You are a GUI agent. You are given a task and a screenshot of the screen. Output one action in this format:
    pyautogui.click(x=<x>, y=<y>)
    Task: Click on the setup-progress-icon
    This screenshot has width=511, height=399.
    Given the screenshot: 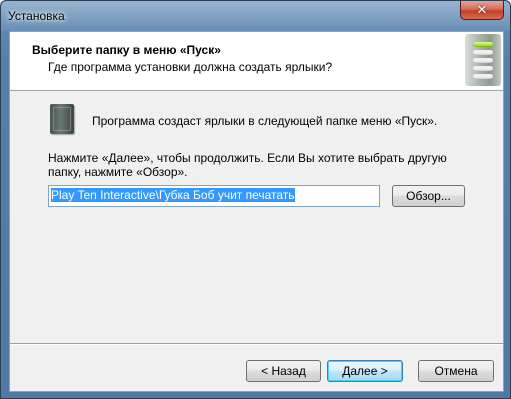 What is the action you would take?
    pyautogui.click(x=483, y=60)
    